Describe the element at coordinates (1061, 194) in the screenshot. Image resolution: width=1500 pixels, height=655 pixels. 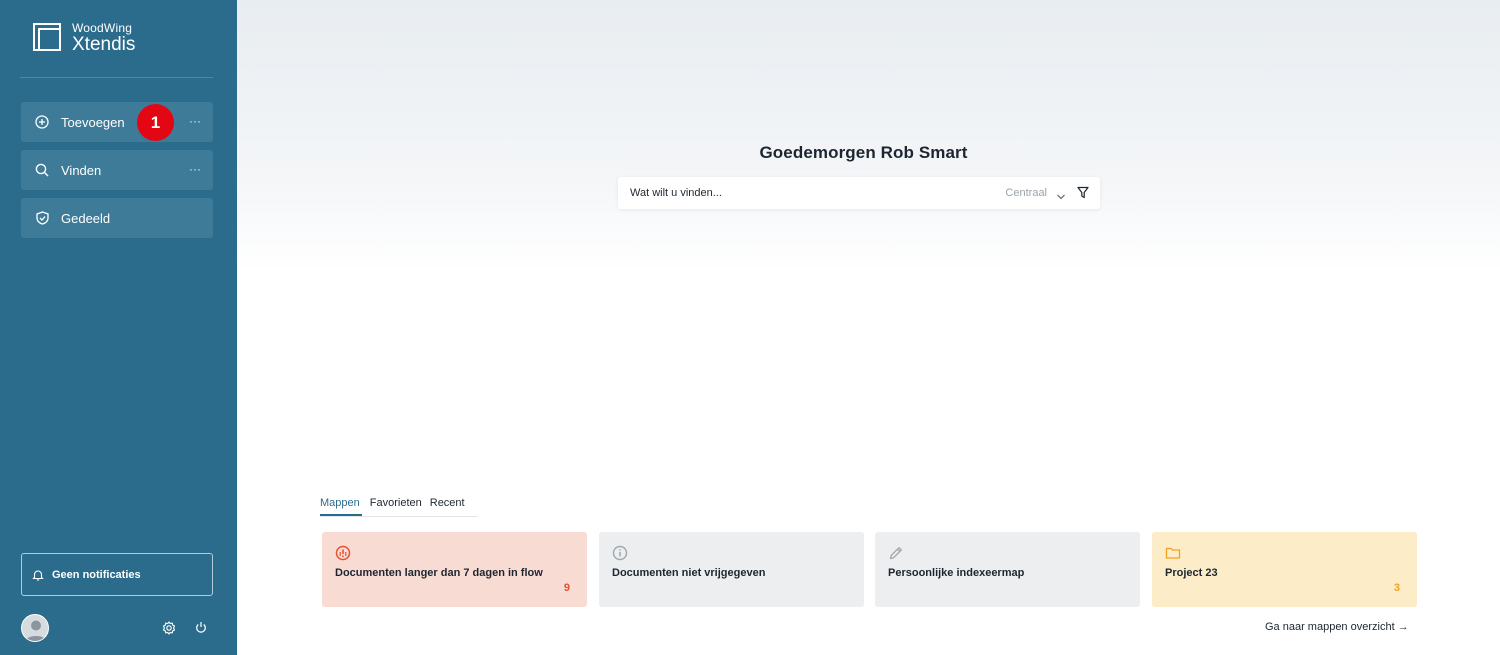
I see `chevron-down-icon` at that location.